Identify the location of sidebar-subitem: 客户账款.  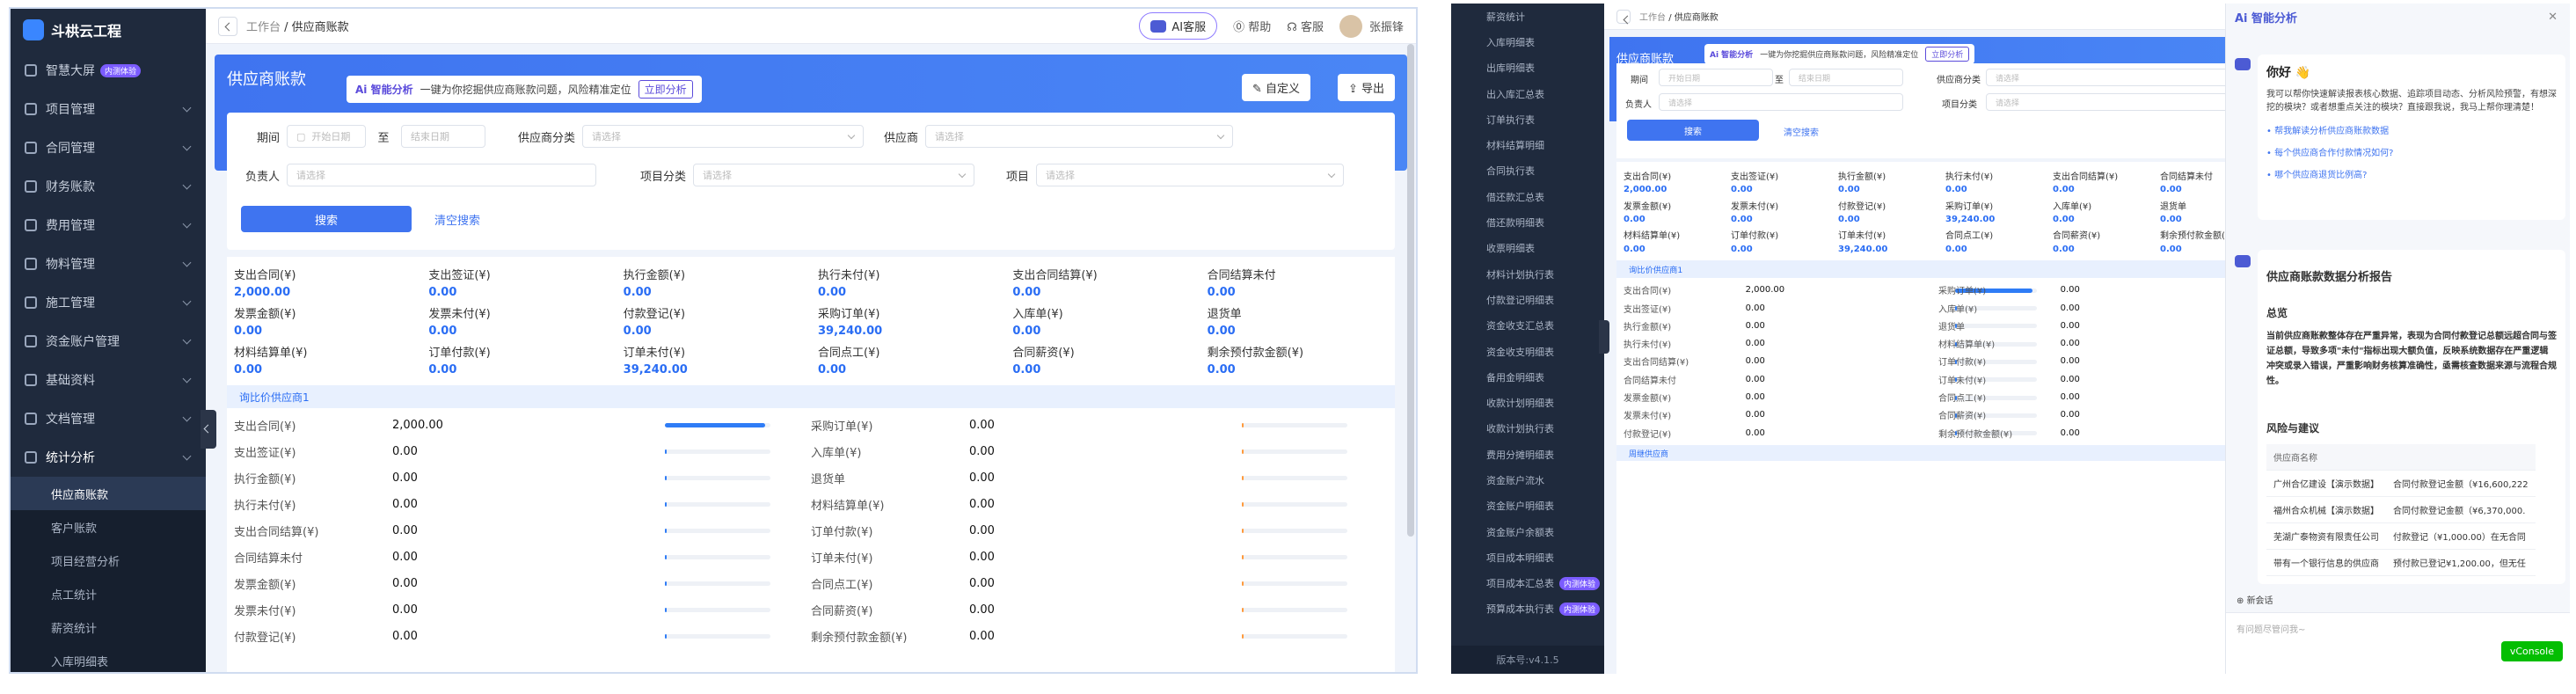
(108, 527).